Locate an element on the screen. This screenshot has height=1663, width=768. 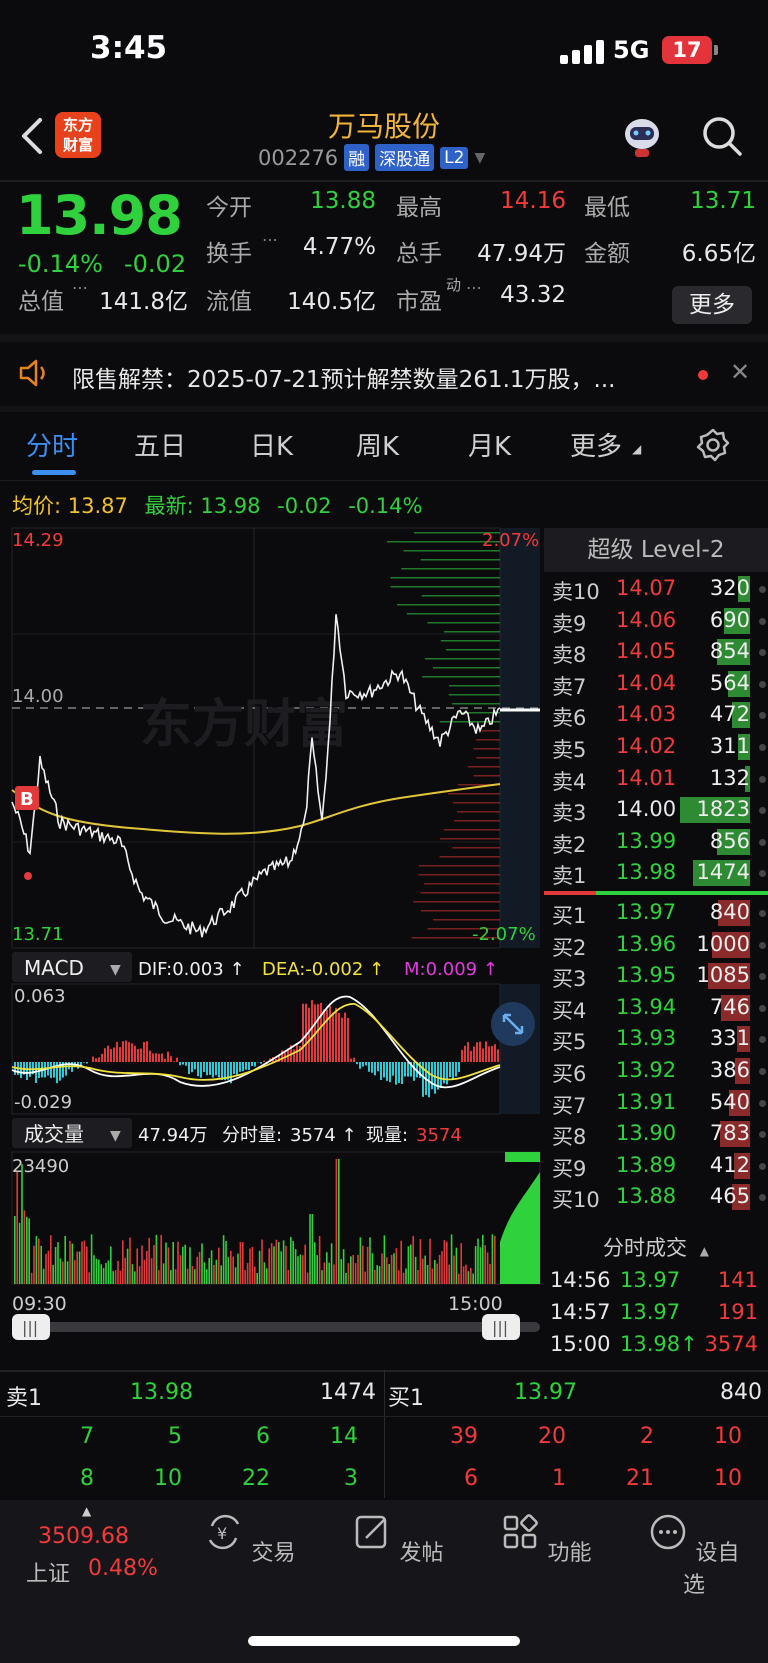
close-icon: ✕ is located at coordinates (740, 372).